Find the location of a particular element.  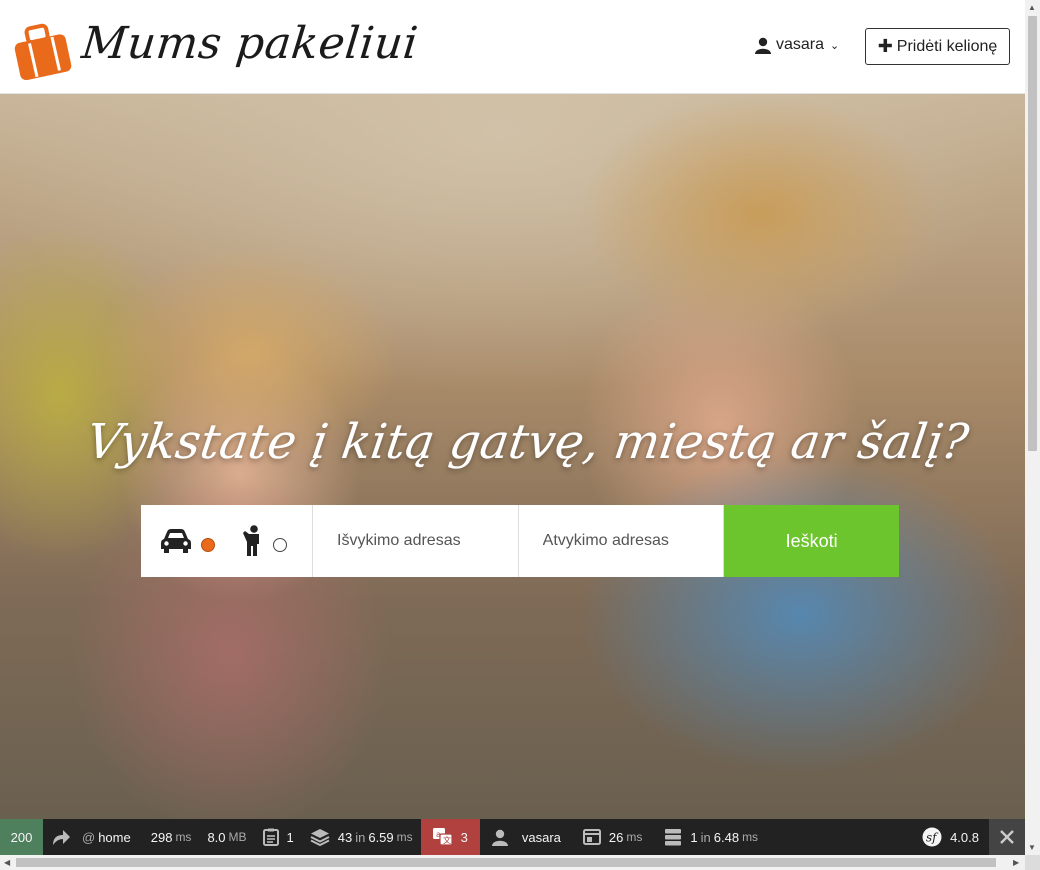

time-unit: ms is located at coordinates (183, 837).